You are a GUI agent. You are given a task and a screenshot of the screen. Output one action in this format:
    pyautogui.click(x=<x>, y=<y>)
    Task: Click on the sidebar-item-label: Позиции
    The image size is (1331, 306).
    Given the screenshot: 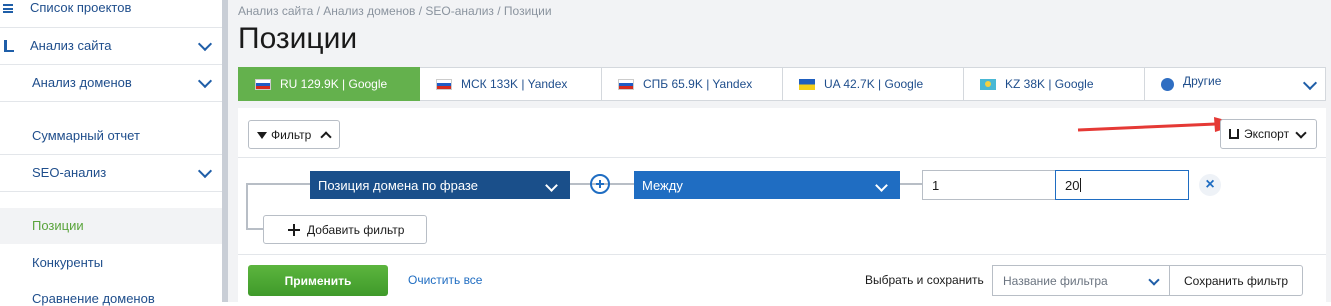 What is the action you would take?
    pyautogui.click(x=58, y=225)
    